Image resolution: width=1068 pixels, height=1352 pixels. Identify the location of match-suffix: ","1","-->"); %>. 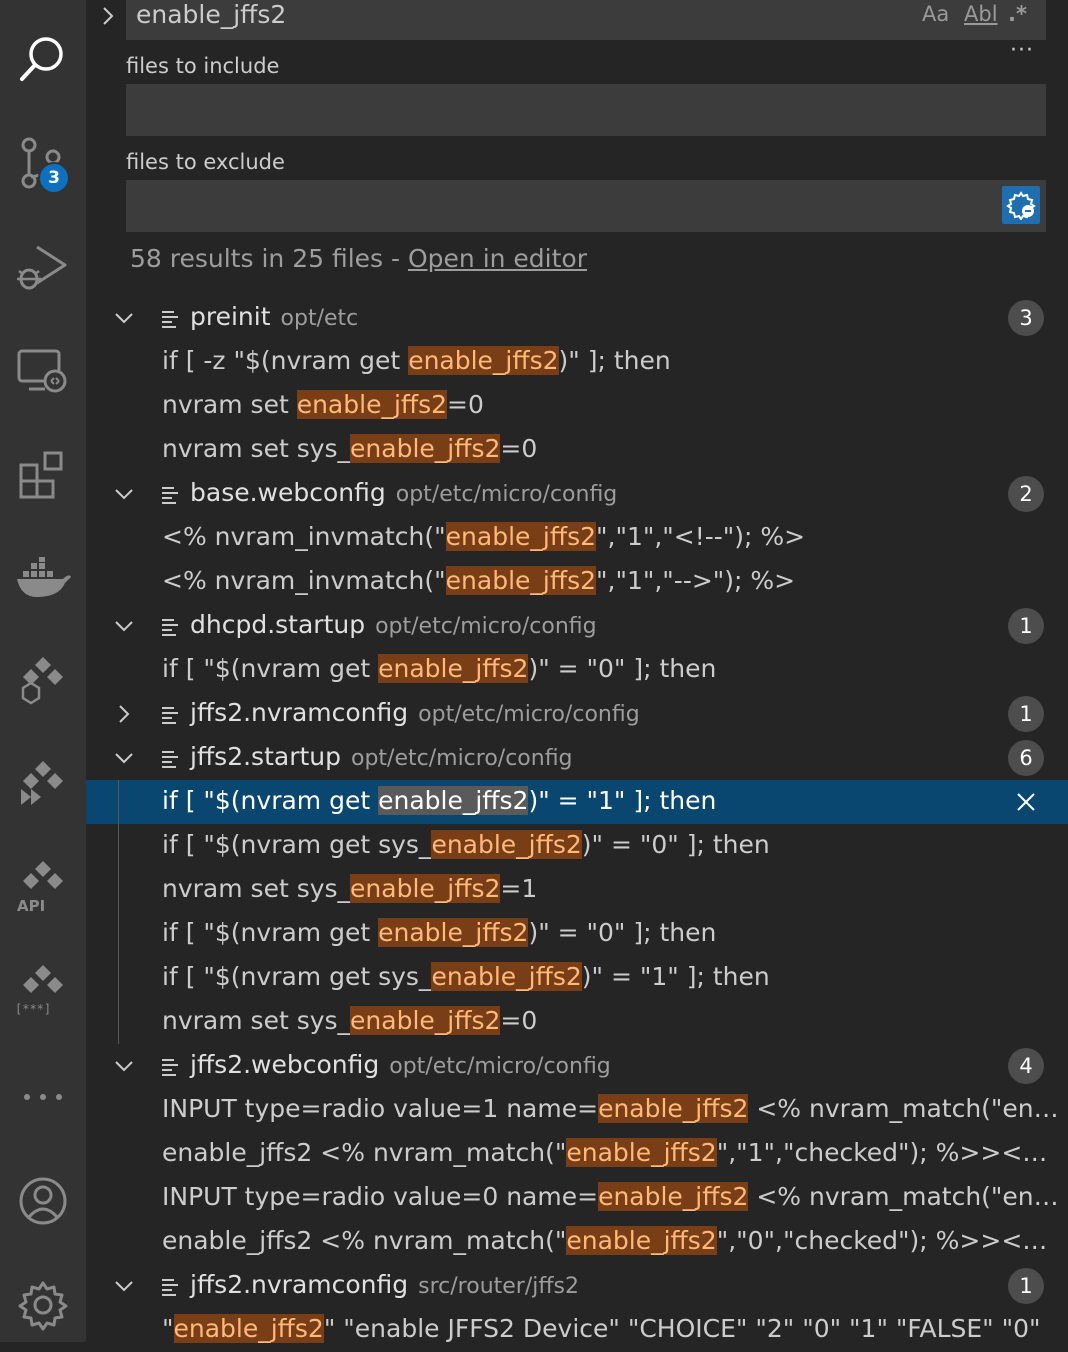
(696, 580).